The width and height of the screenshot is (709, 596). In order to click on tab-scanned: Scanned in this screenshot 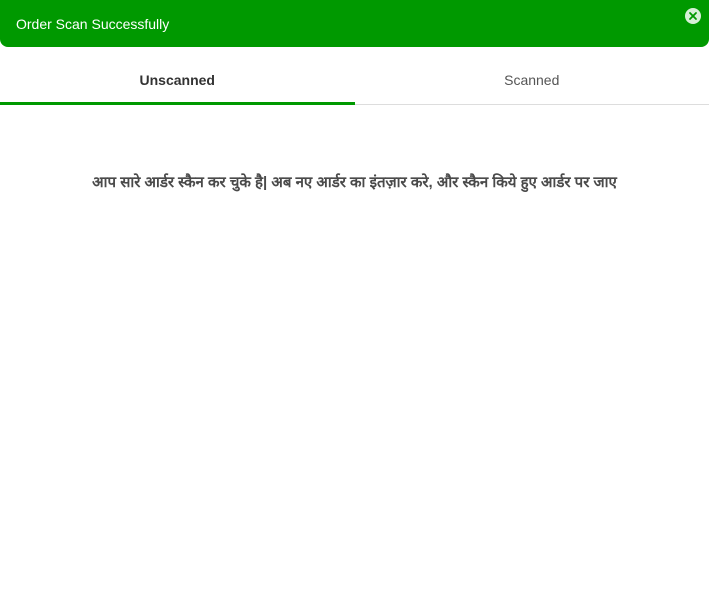, I will do `click(532, 80)`.